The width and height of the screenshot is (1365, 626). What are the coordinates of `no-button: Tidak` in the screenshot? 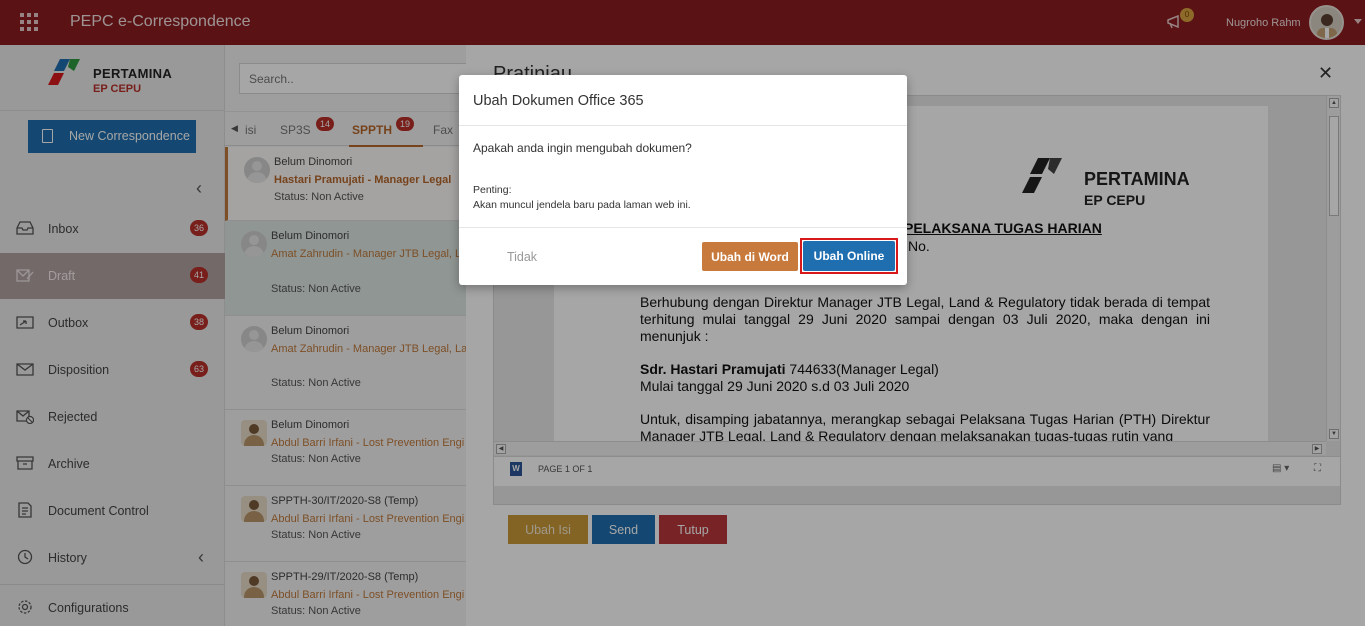 It's located at (522, 256).